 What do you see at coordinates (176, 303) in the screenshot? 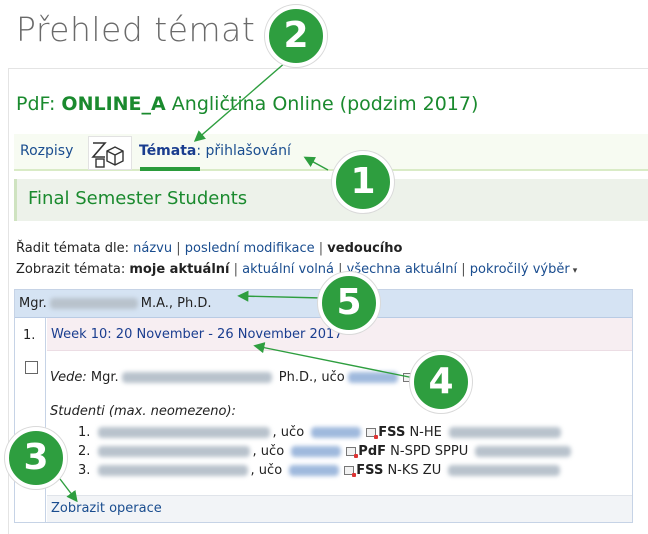
I see `teacher-suffix: M.A., Ph.D.` at bounding box center [176, 303].